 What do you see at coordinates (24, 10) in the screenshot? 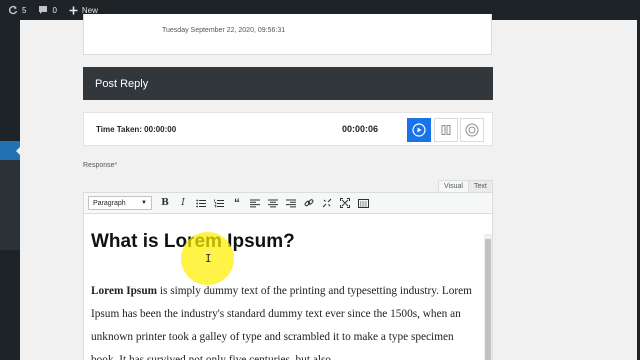
I see `updates-count: 5` at bounding box center [24, 10].